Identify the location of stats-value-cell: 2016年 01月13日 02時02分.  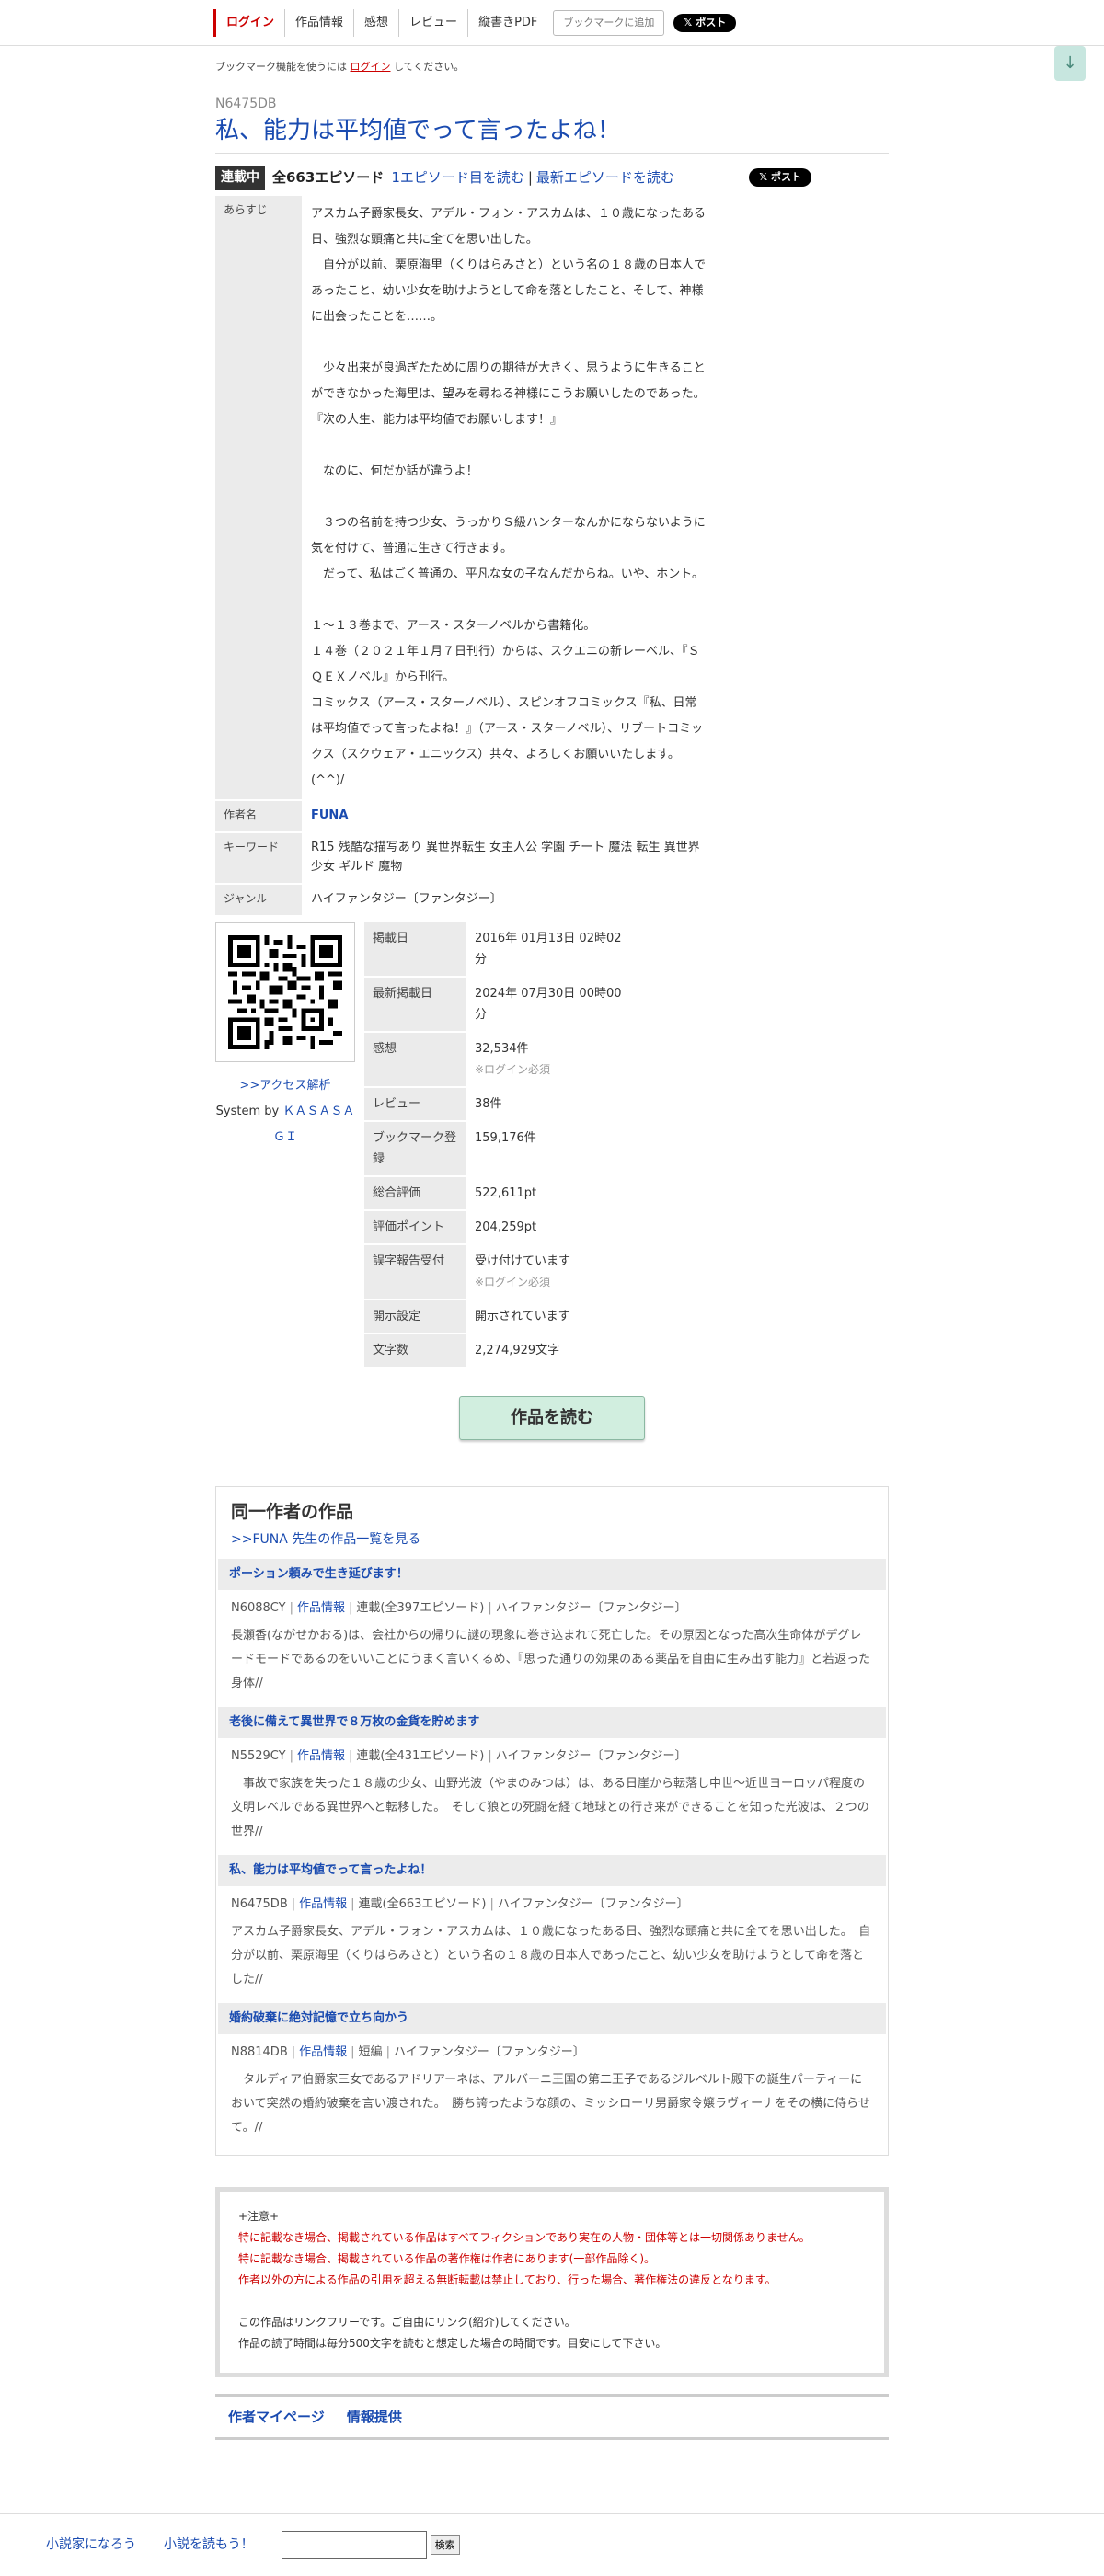
(551, 950).